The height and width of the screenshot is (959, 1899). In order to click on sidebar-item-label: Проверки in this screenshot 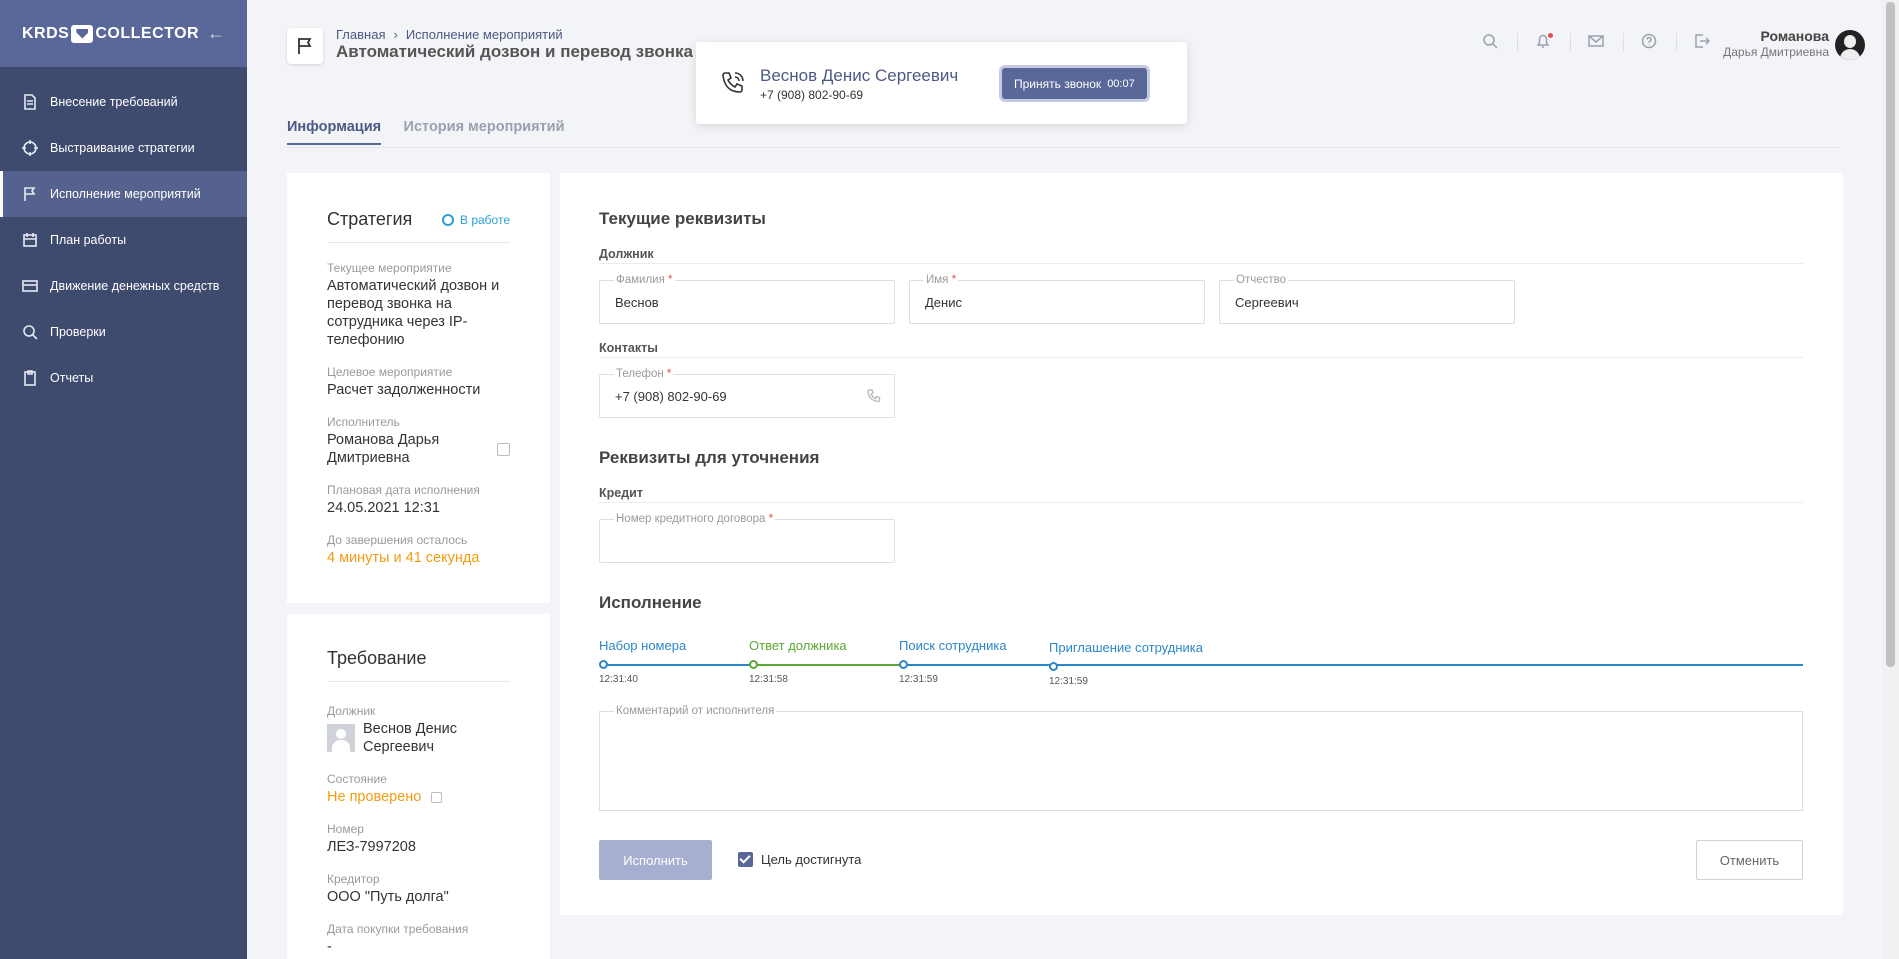, I will do `click(78, 332)`.